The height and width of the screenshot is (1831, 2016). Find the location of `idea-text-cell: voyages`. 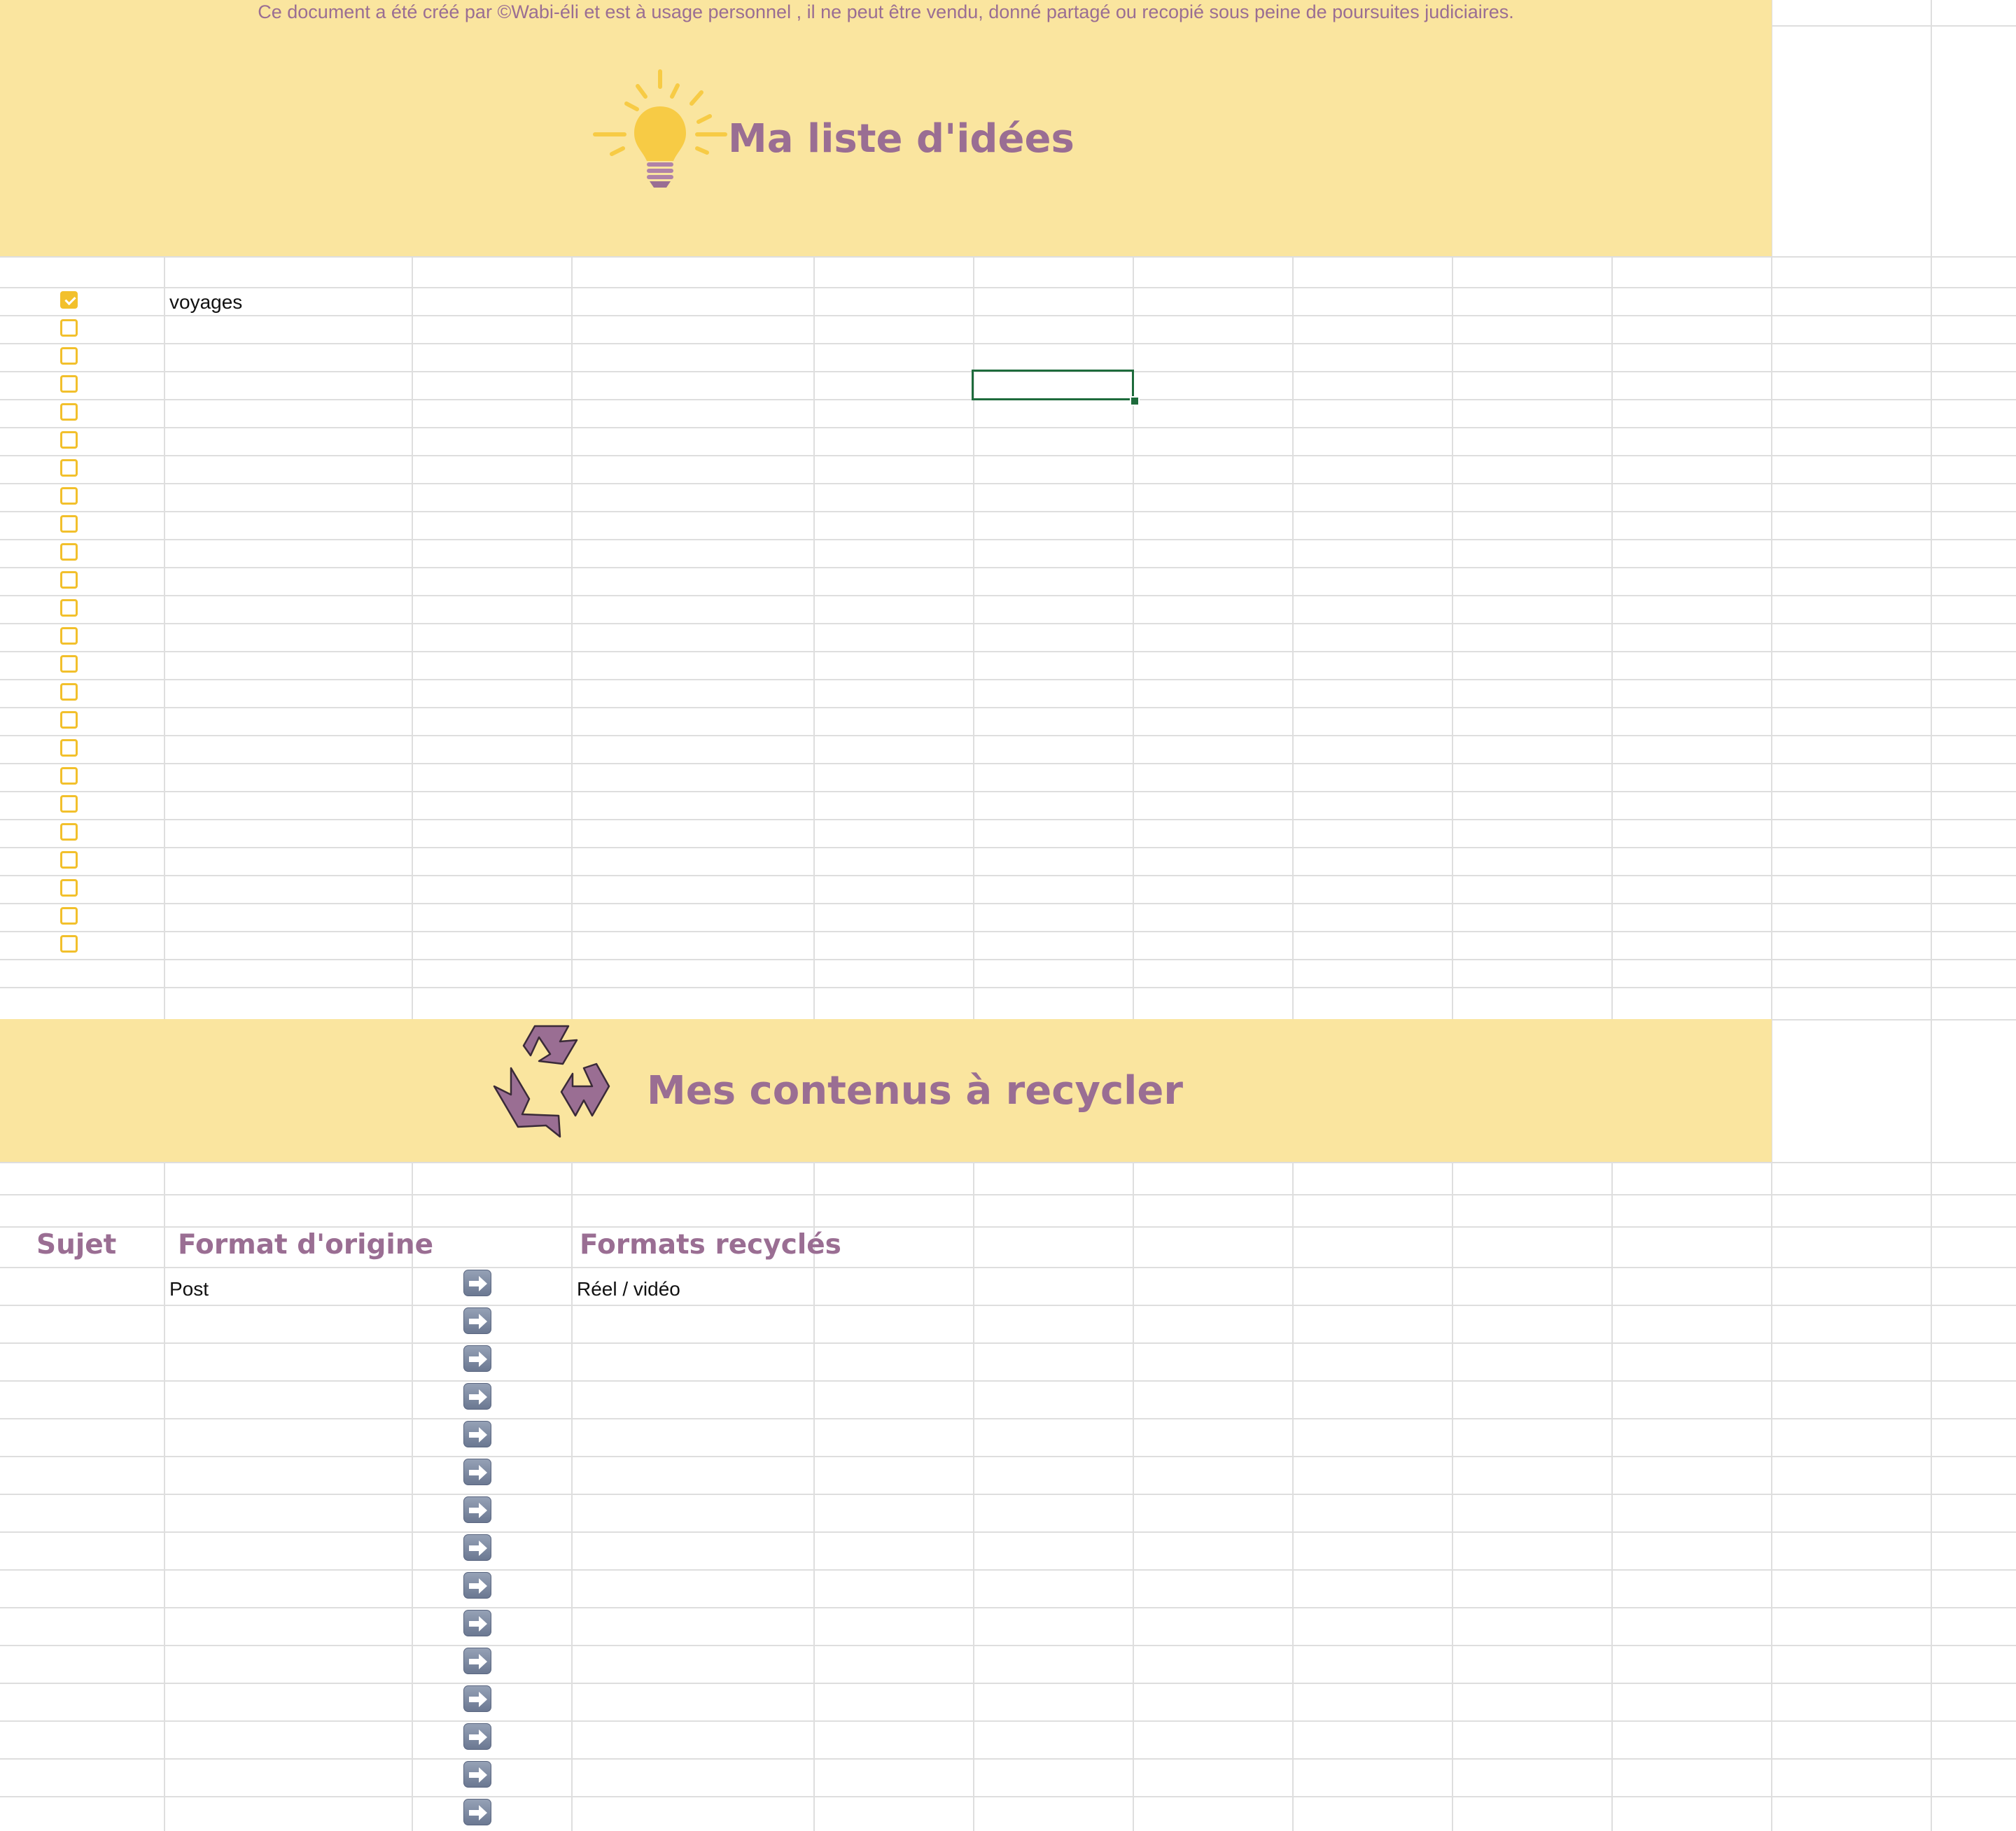

idea-text-cell: voyages is located at coordinates (205, 302).